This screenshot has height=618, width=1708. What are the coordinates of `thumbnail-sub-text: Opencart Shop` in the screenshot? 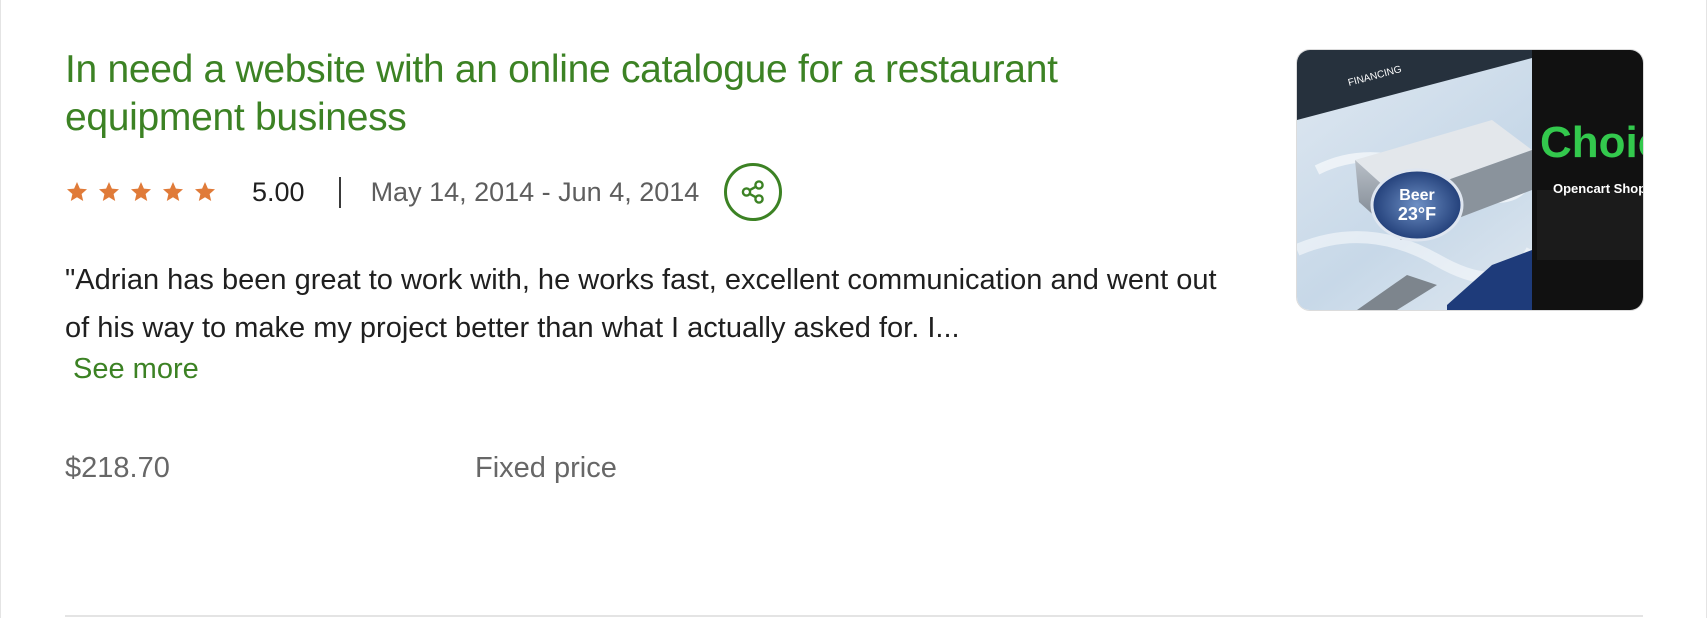 It's located at (1598, 188).